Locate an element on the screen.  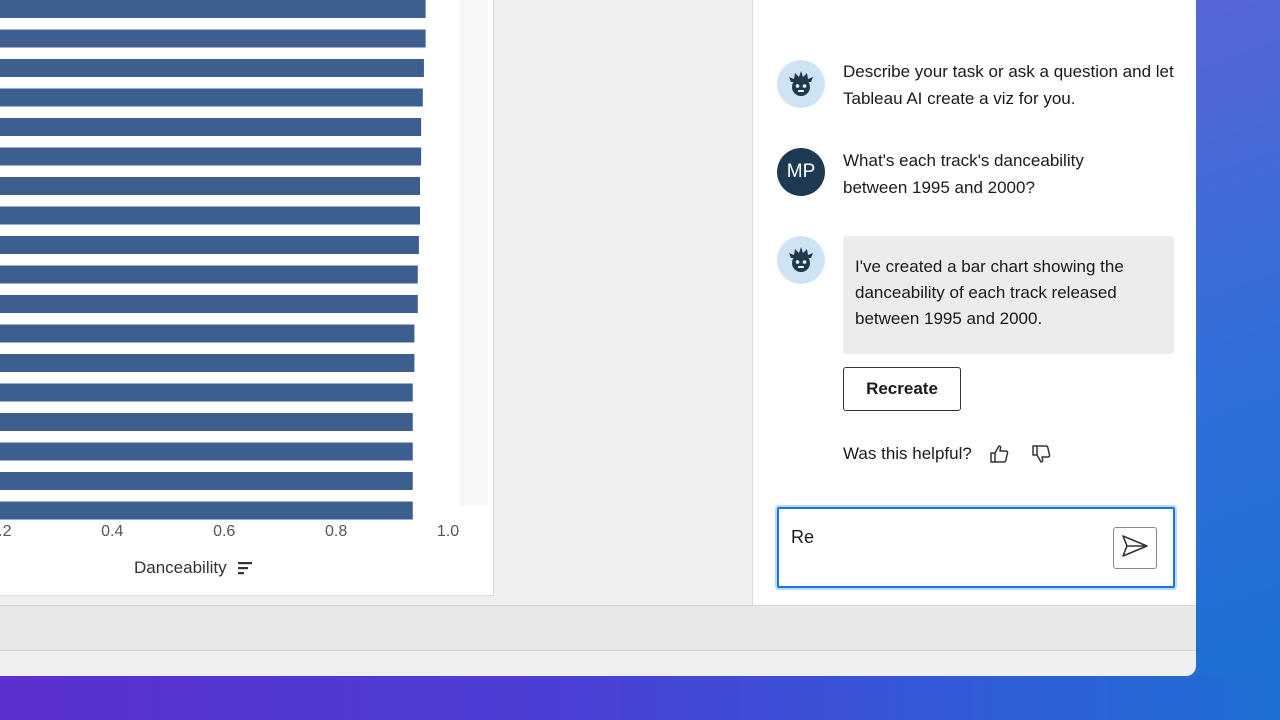
thumbs-down-icon is located at coordinates (1041, 454).